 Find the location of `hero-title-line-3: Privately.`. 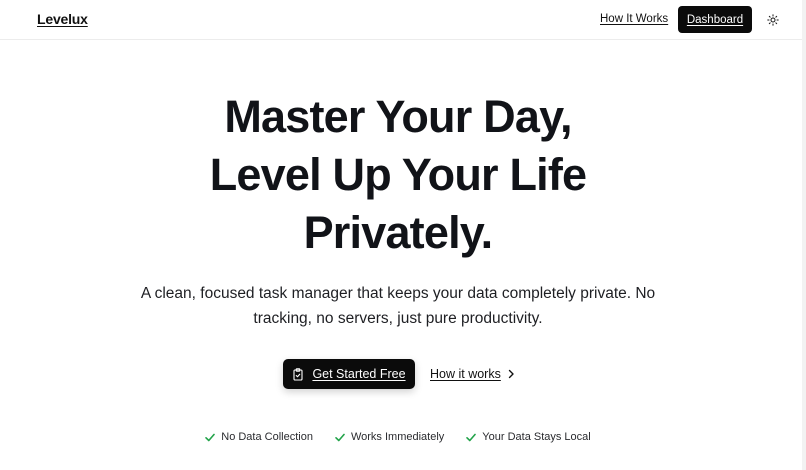

hero-title-line-3: Privately. is located at coordinates (398, 232).